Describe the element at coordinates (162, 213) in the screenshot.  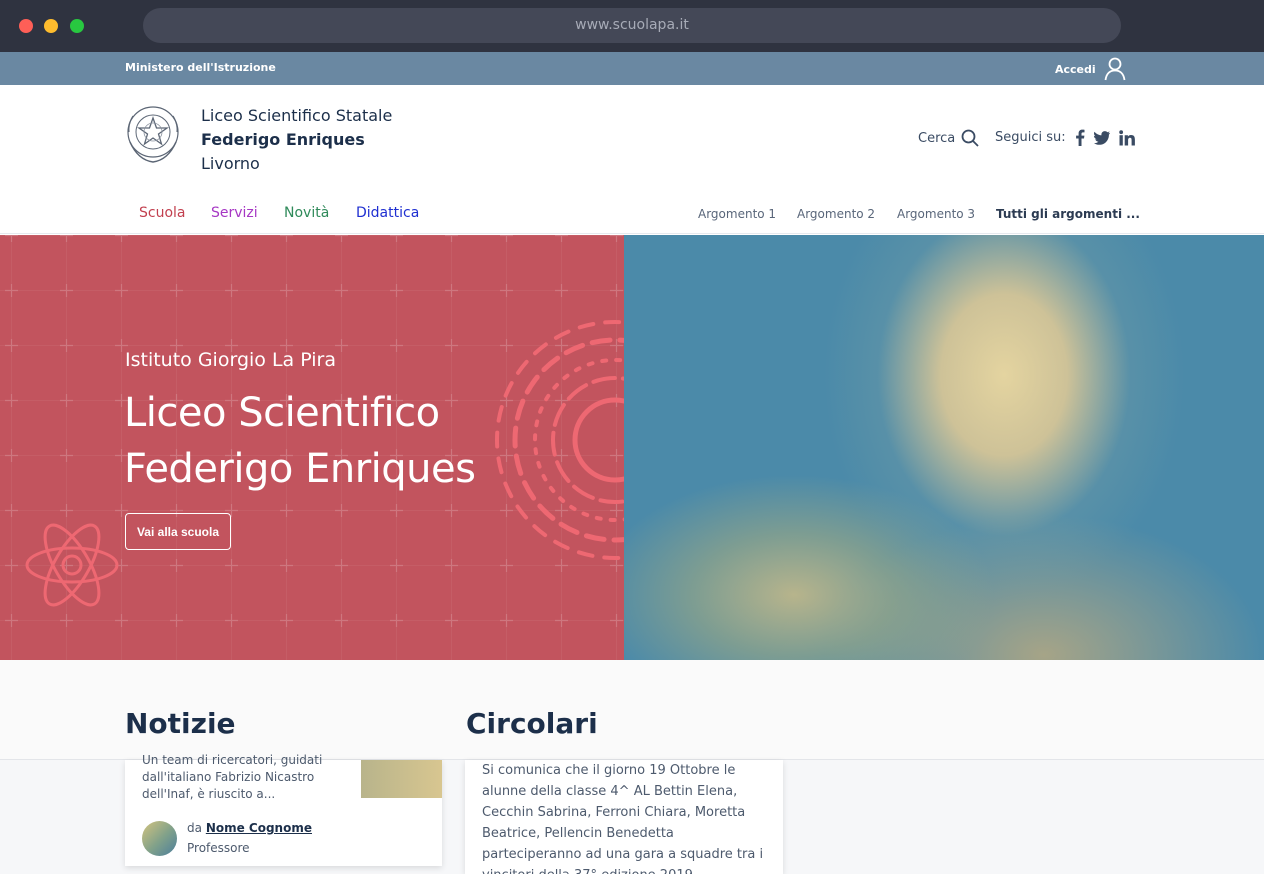
I see `nav-item-scuola: Scuola` at that location.